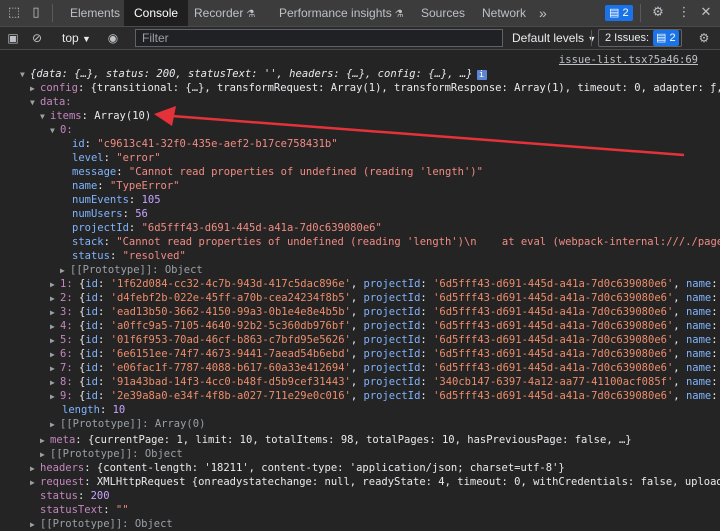  What do you see at coordinates (380, 116) in the screenshot?
I see `tree-row-items: ▼ items: Array(10)` at bounding box center [380, 116].